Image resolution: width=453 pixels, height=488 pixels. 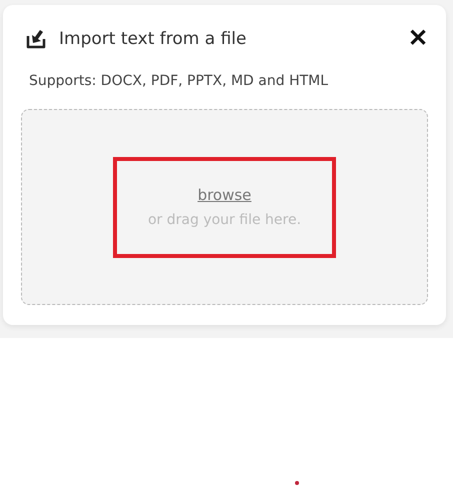 I want to click on browse-link: browse, so click(x=225, y=195).